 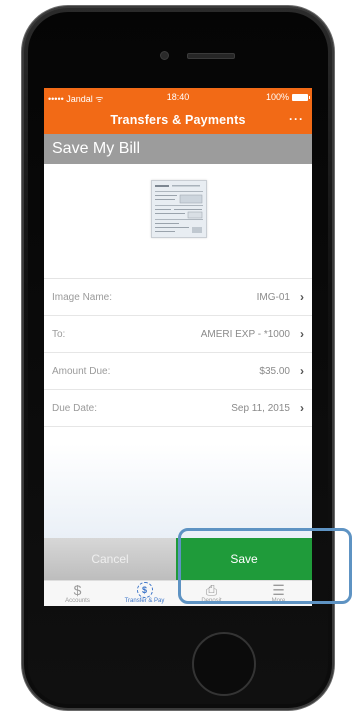 I want to click on transfer-pay-icon: $, so click(x=144, y=590).